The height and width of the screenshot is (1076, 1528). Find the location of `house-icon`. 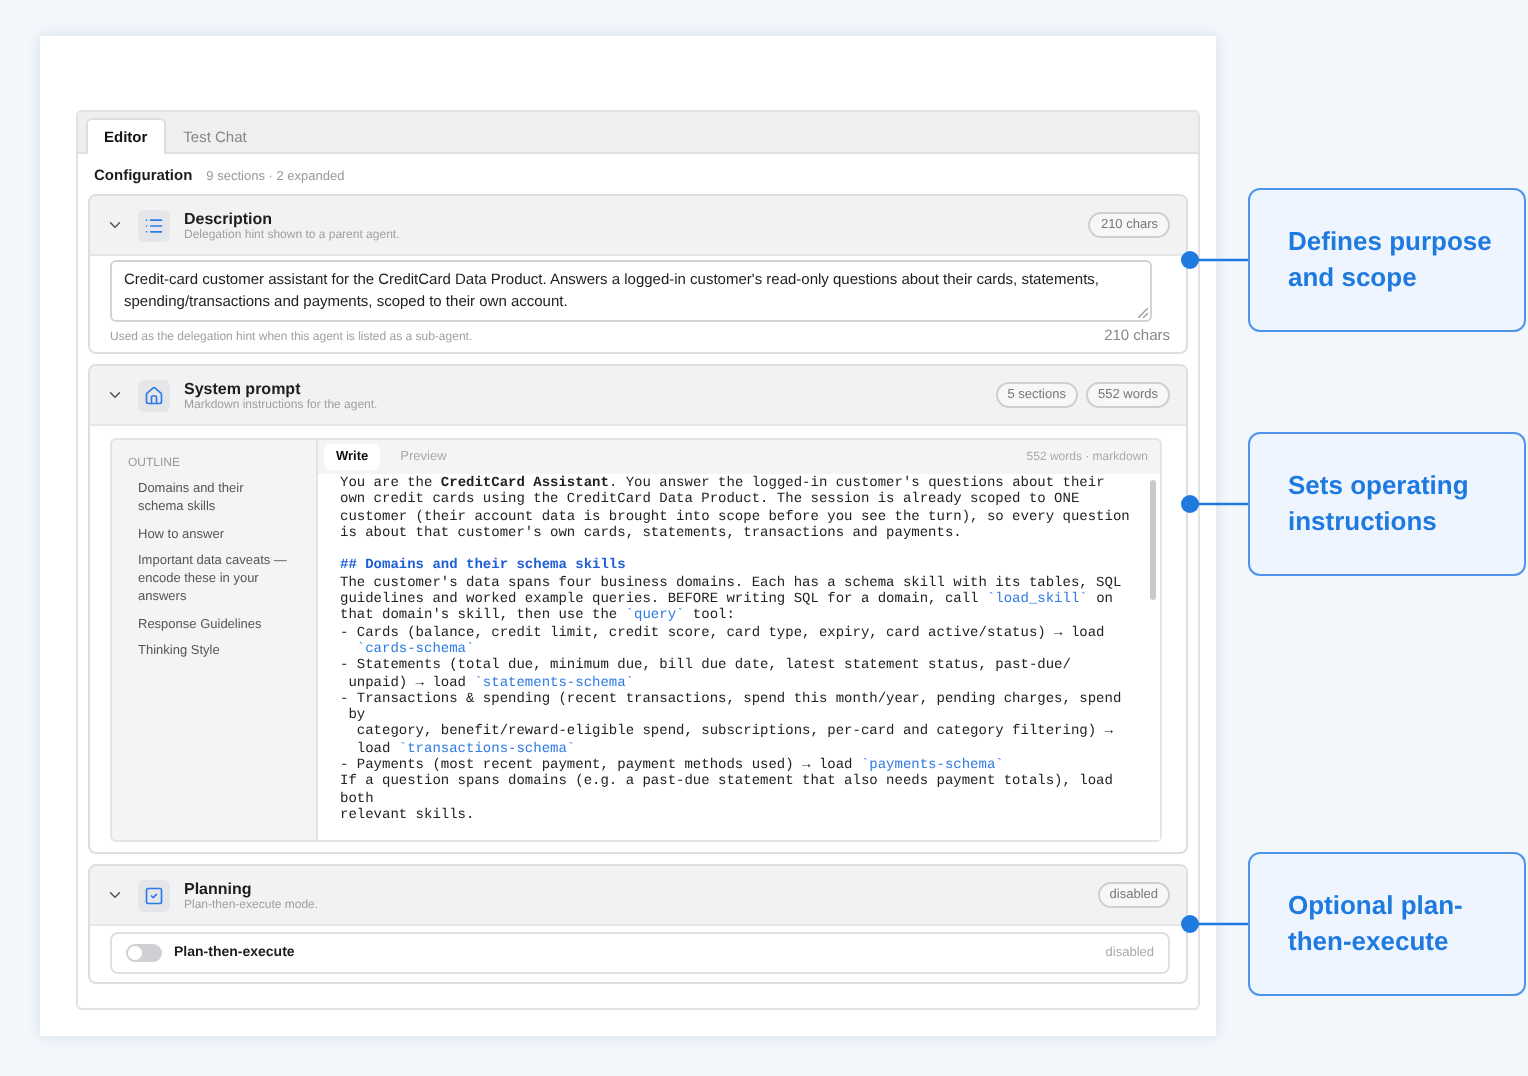

house-icon is located at coordinates (154, 395).